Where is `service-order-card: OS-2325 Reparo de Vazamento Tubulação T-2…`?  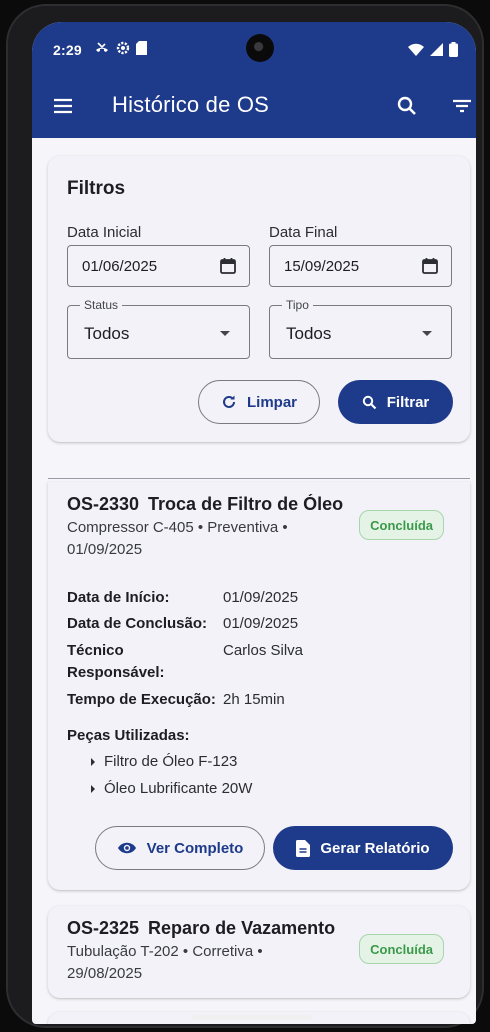 service-order-card: OS-2325 Reparo de Vazamento Tubulação T-2… is located at coordinates (259, 952).